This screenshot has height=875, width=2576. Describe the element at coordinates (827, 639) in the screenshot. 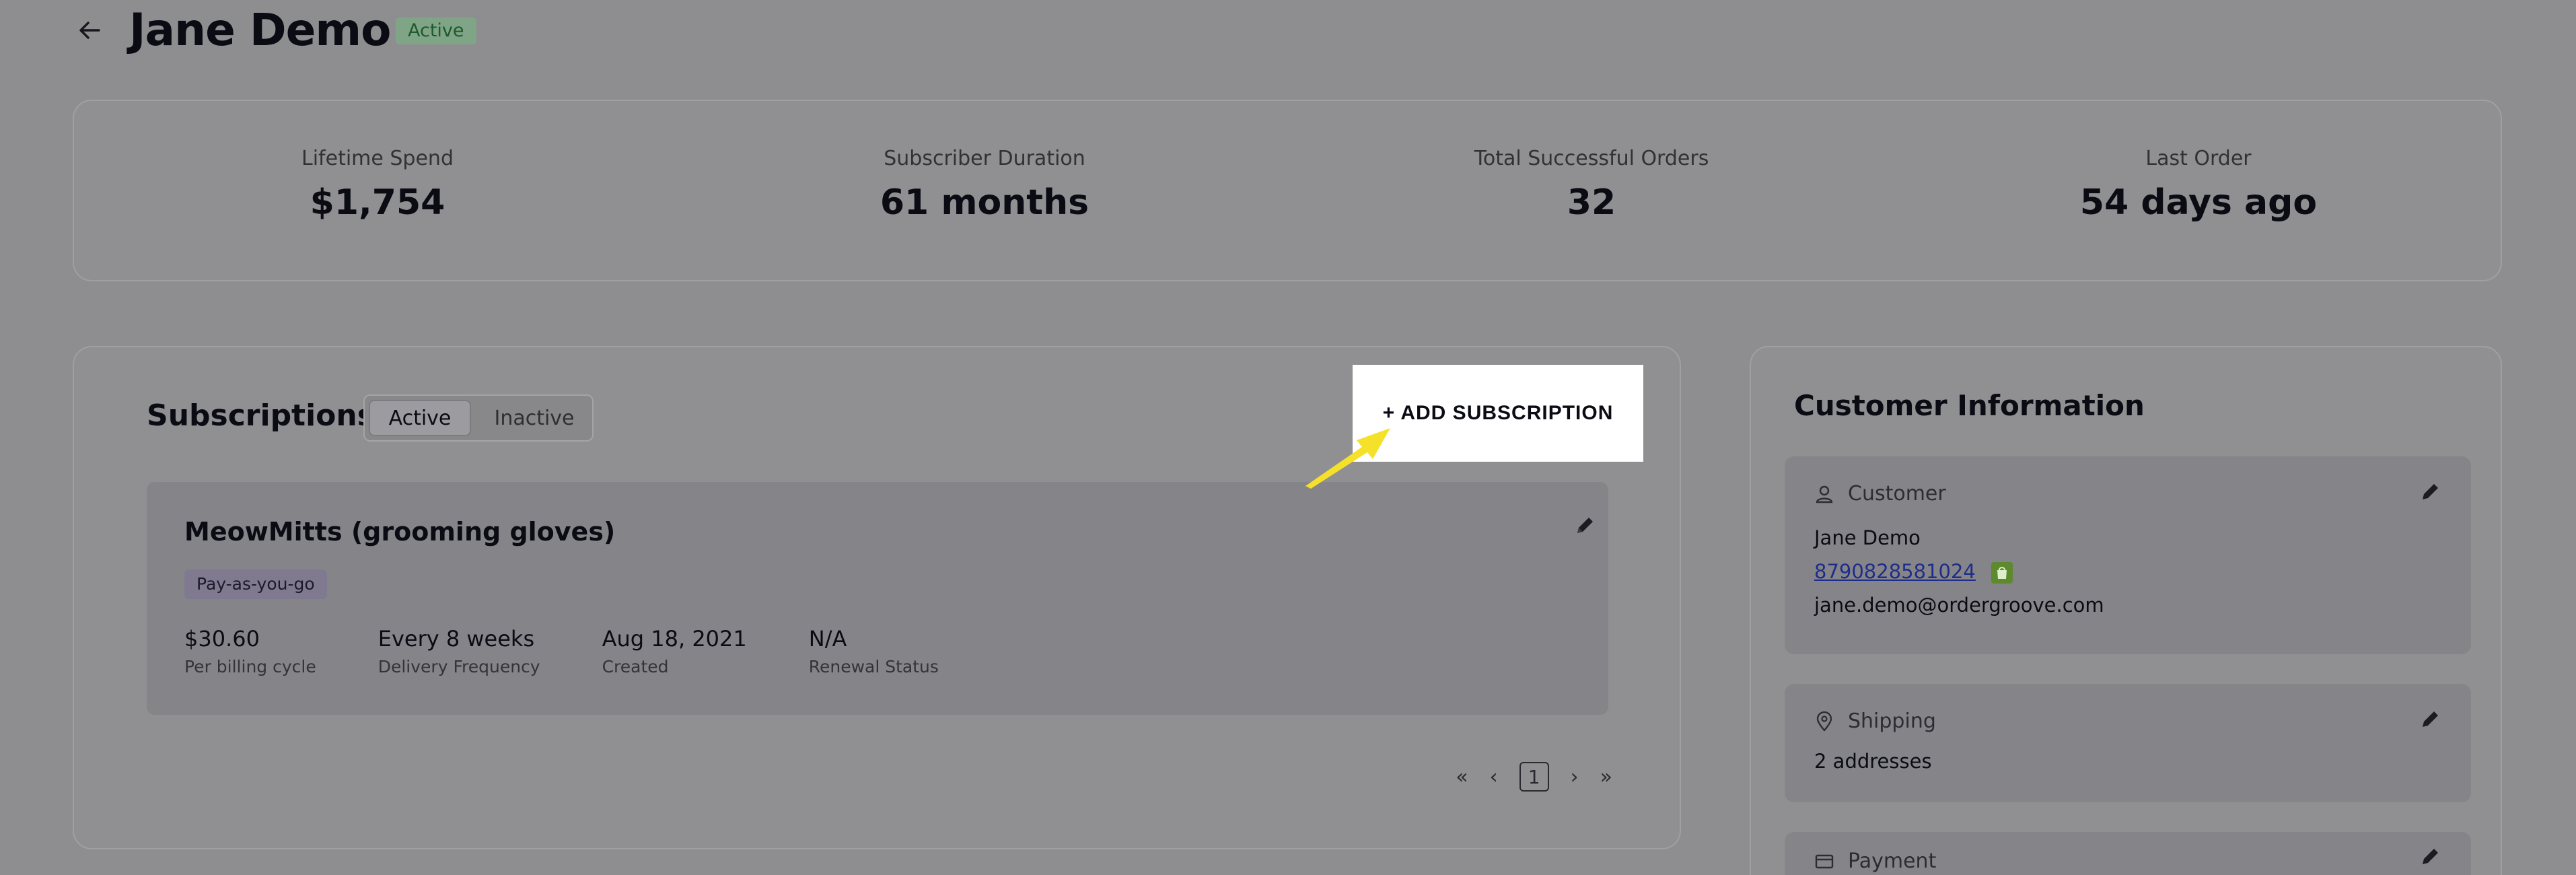

I see `field-value: N/A` at that location.